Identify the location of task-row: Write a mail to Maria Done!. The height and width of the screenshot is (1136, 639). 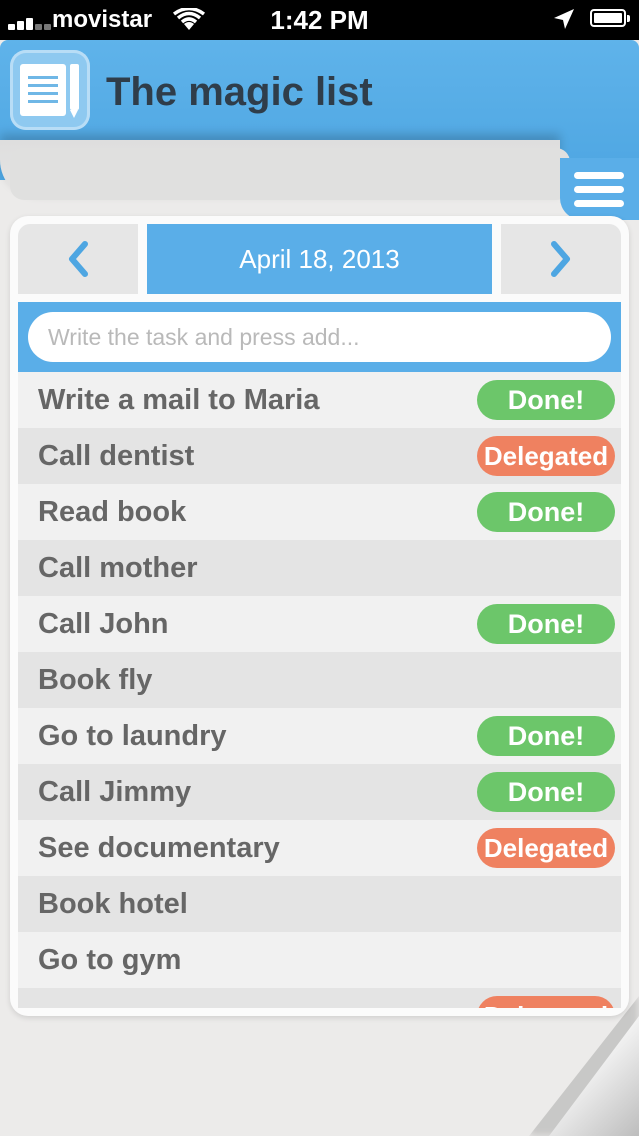
(319, 400).